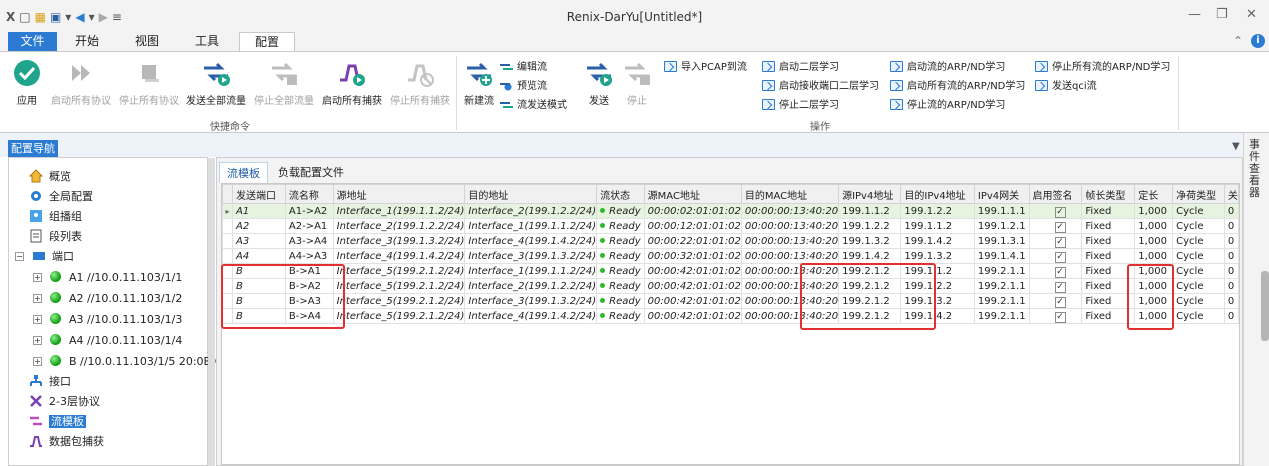 The height and width of the screenshot is (466, 1269). I want to click on send-qci-stream-button: 发送qci流, so click(1066, 87).